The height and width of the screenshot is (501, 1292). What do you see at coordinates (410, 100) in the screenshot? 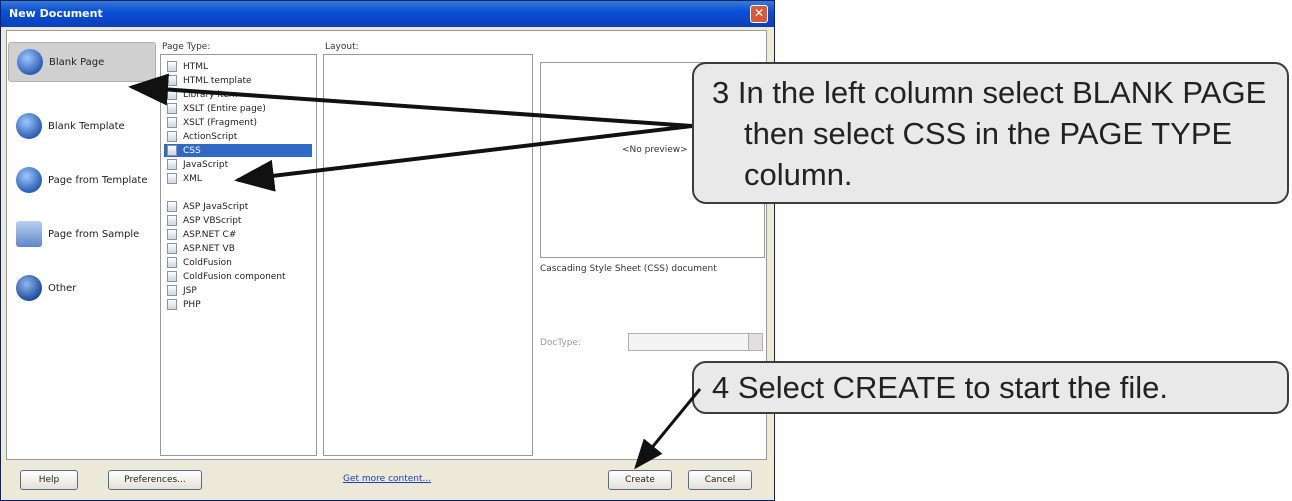
I see `arrow-to-blank-page` at bounding box center [410, 100].